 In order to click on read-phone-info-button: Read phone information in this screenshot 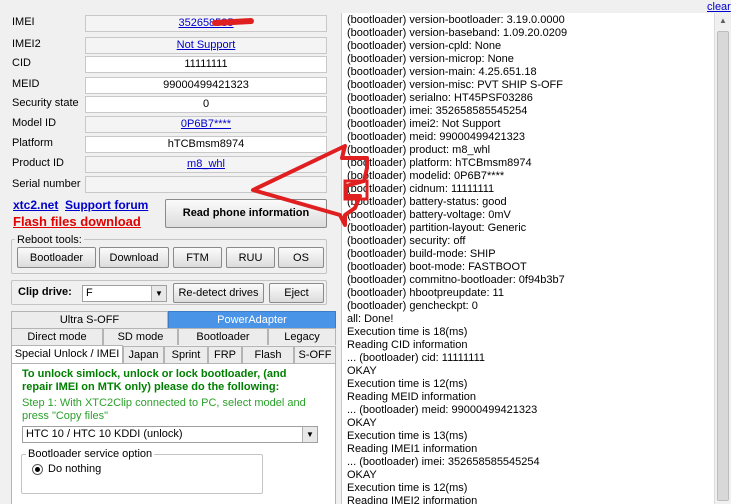, I will do `click(246, 213)`.